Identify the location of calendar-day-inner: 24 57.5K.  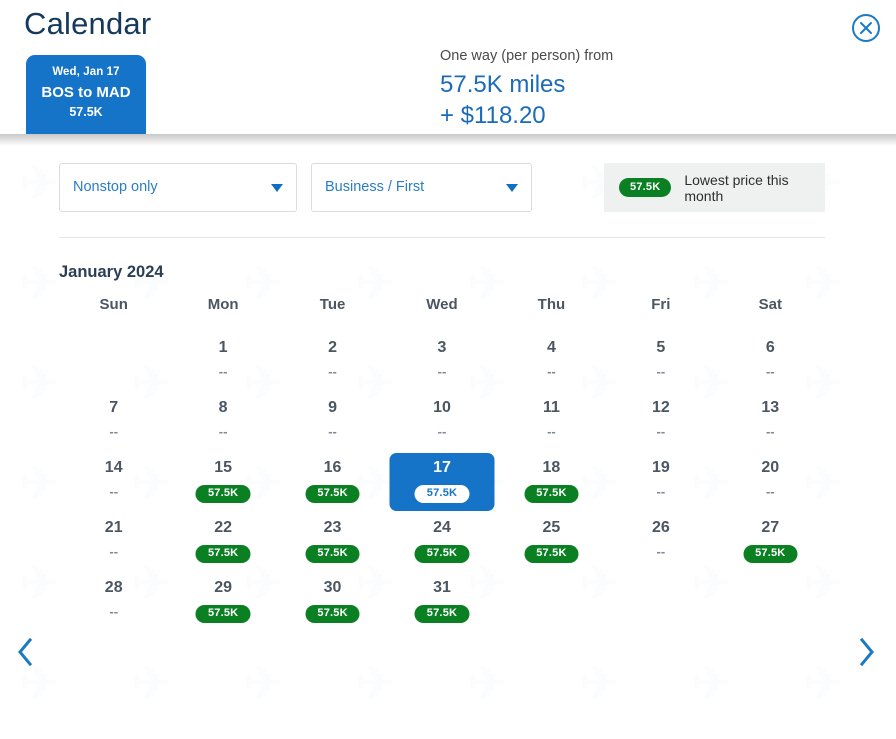
(441, 542).